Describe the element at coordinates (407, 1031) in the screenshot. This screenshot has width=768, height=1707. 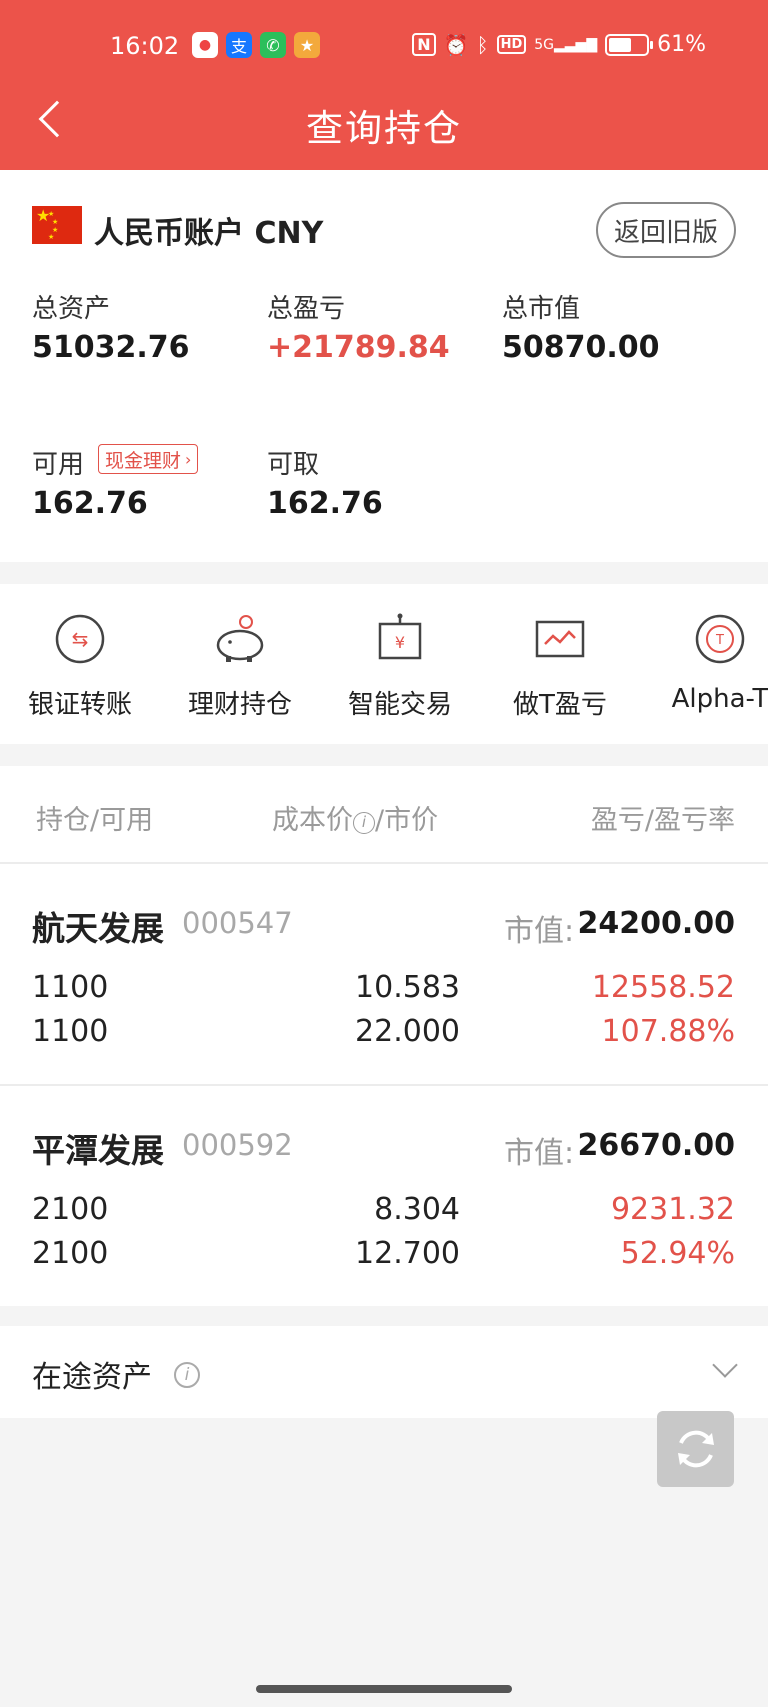
I see `market-price: 22.000` at that location.